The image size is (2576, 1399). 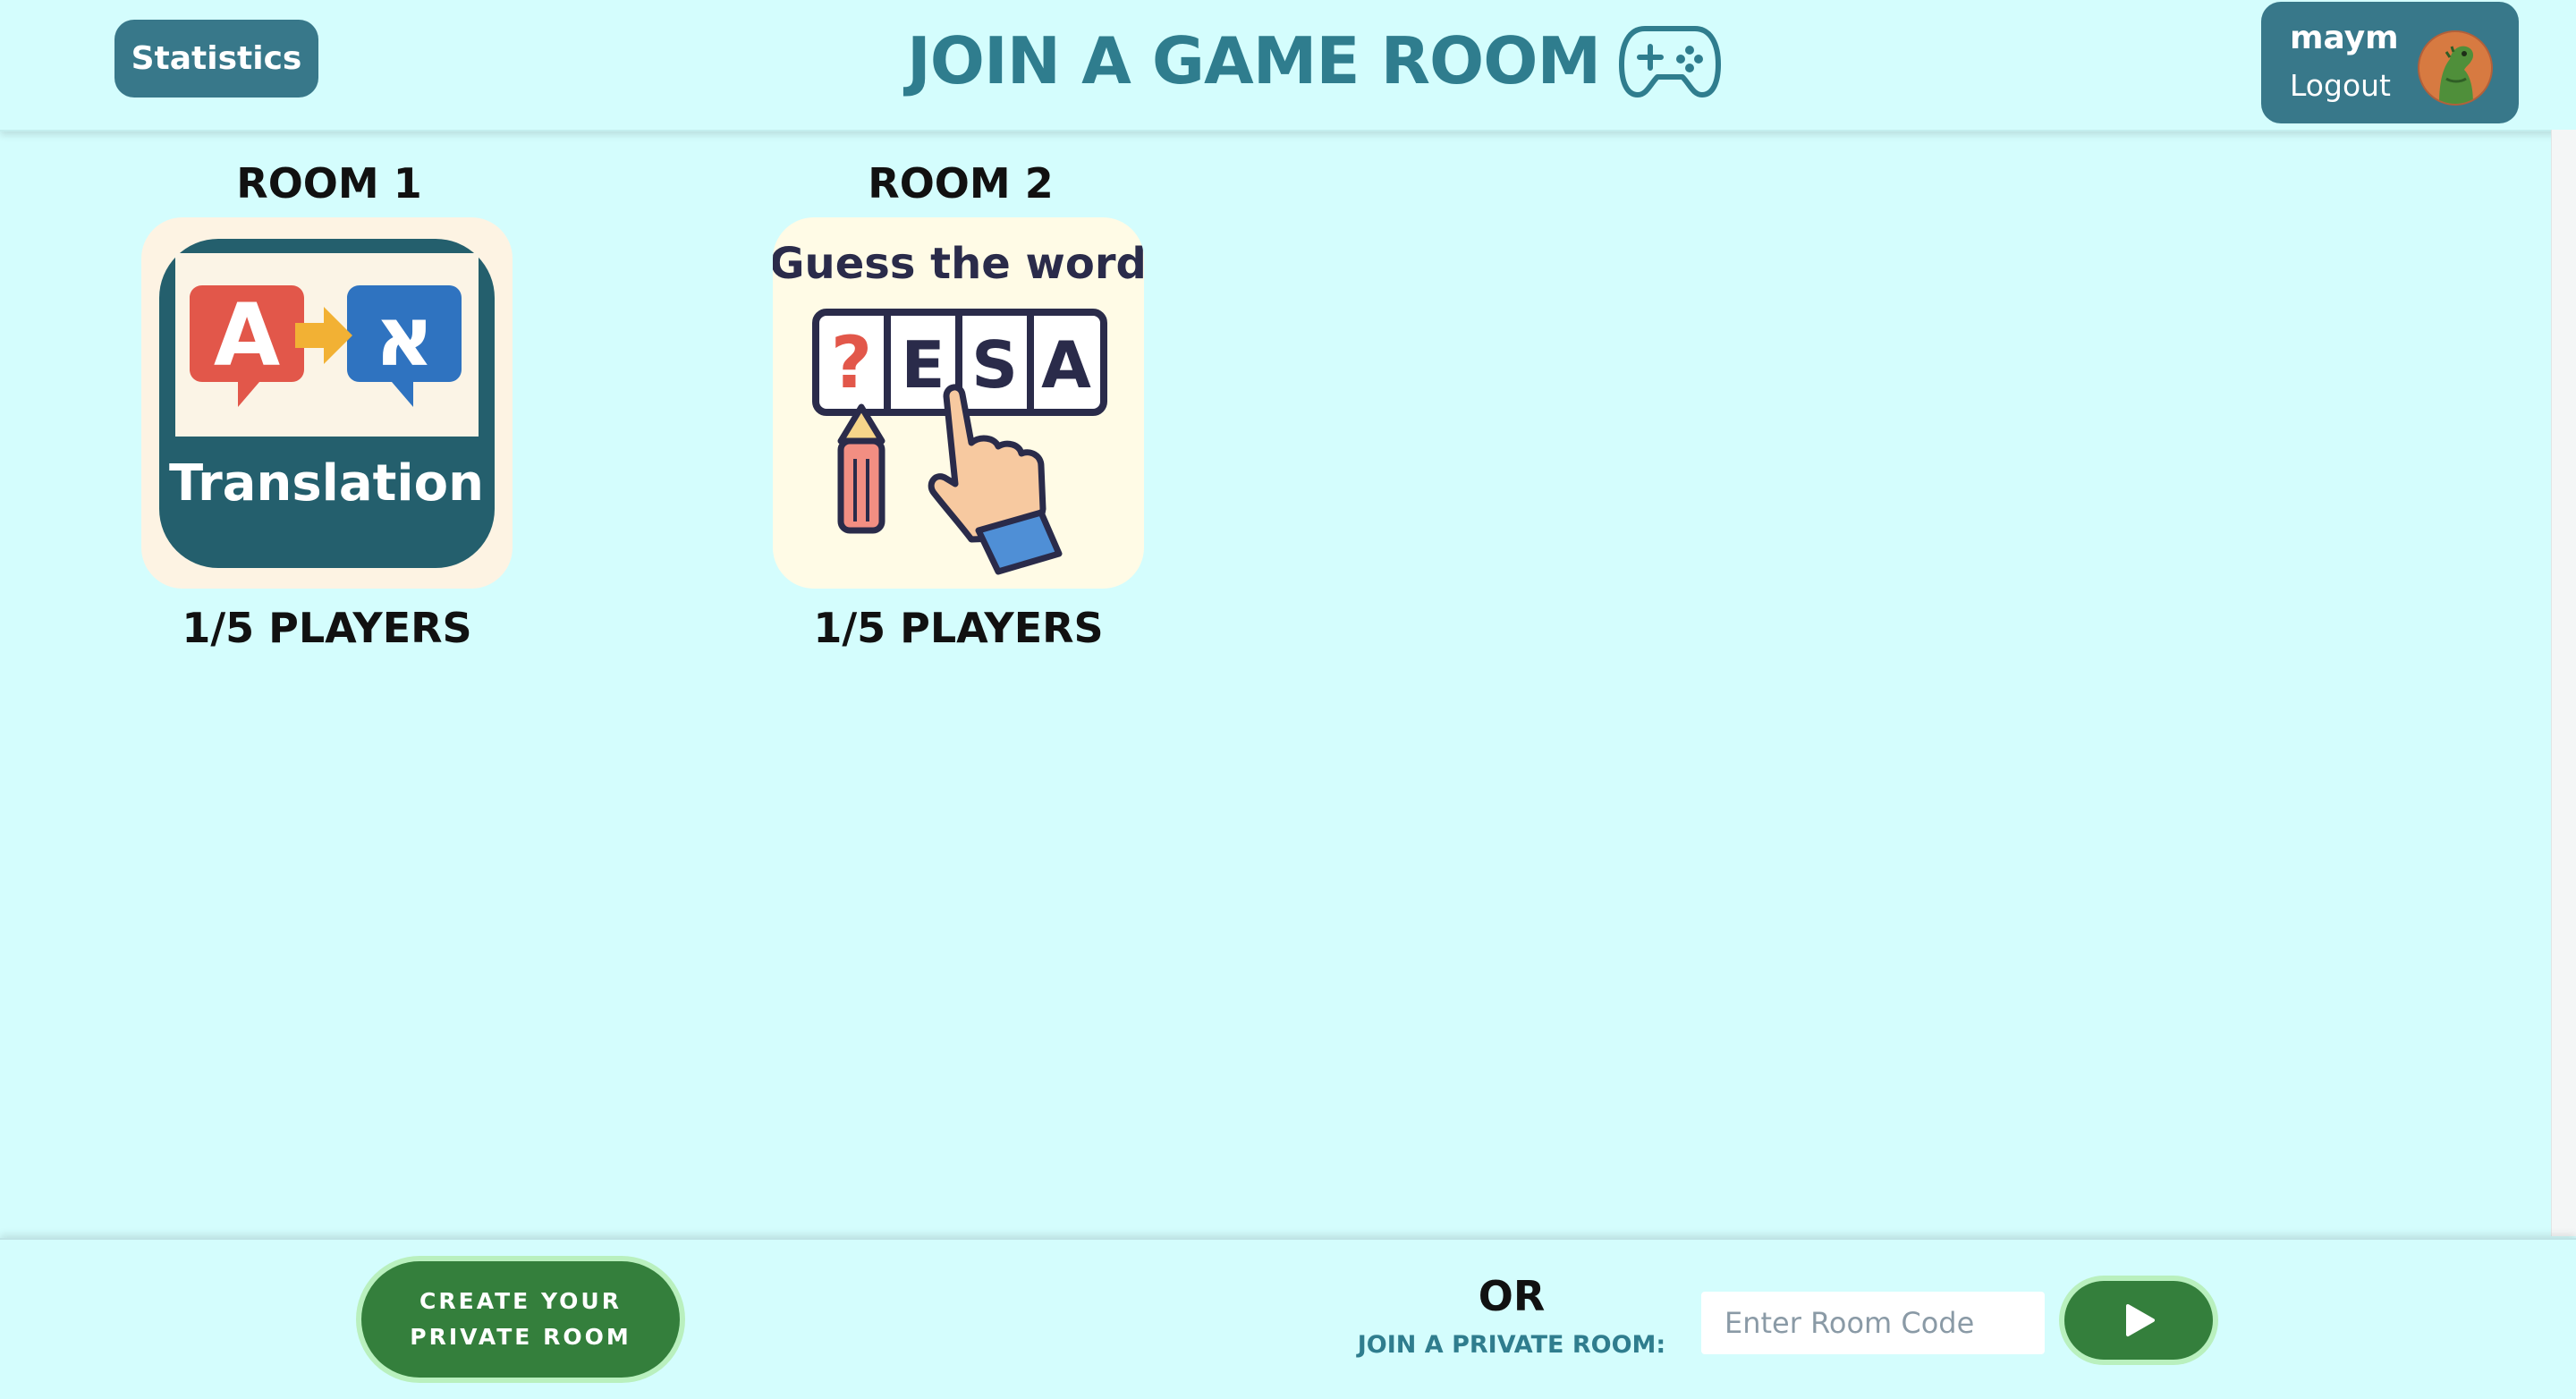 What do you see at coordinates (2340, 85) in the screenshot?
I see `logout-link: Logout` at bounding box center [2340, 85].